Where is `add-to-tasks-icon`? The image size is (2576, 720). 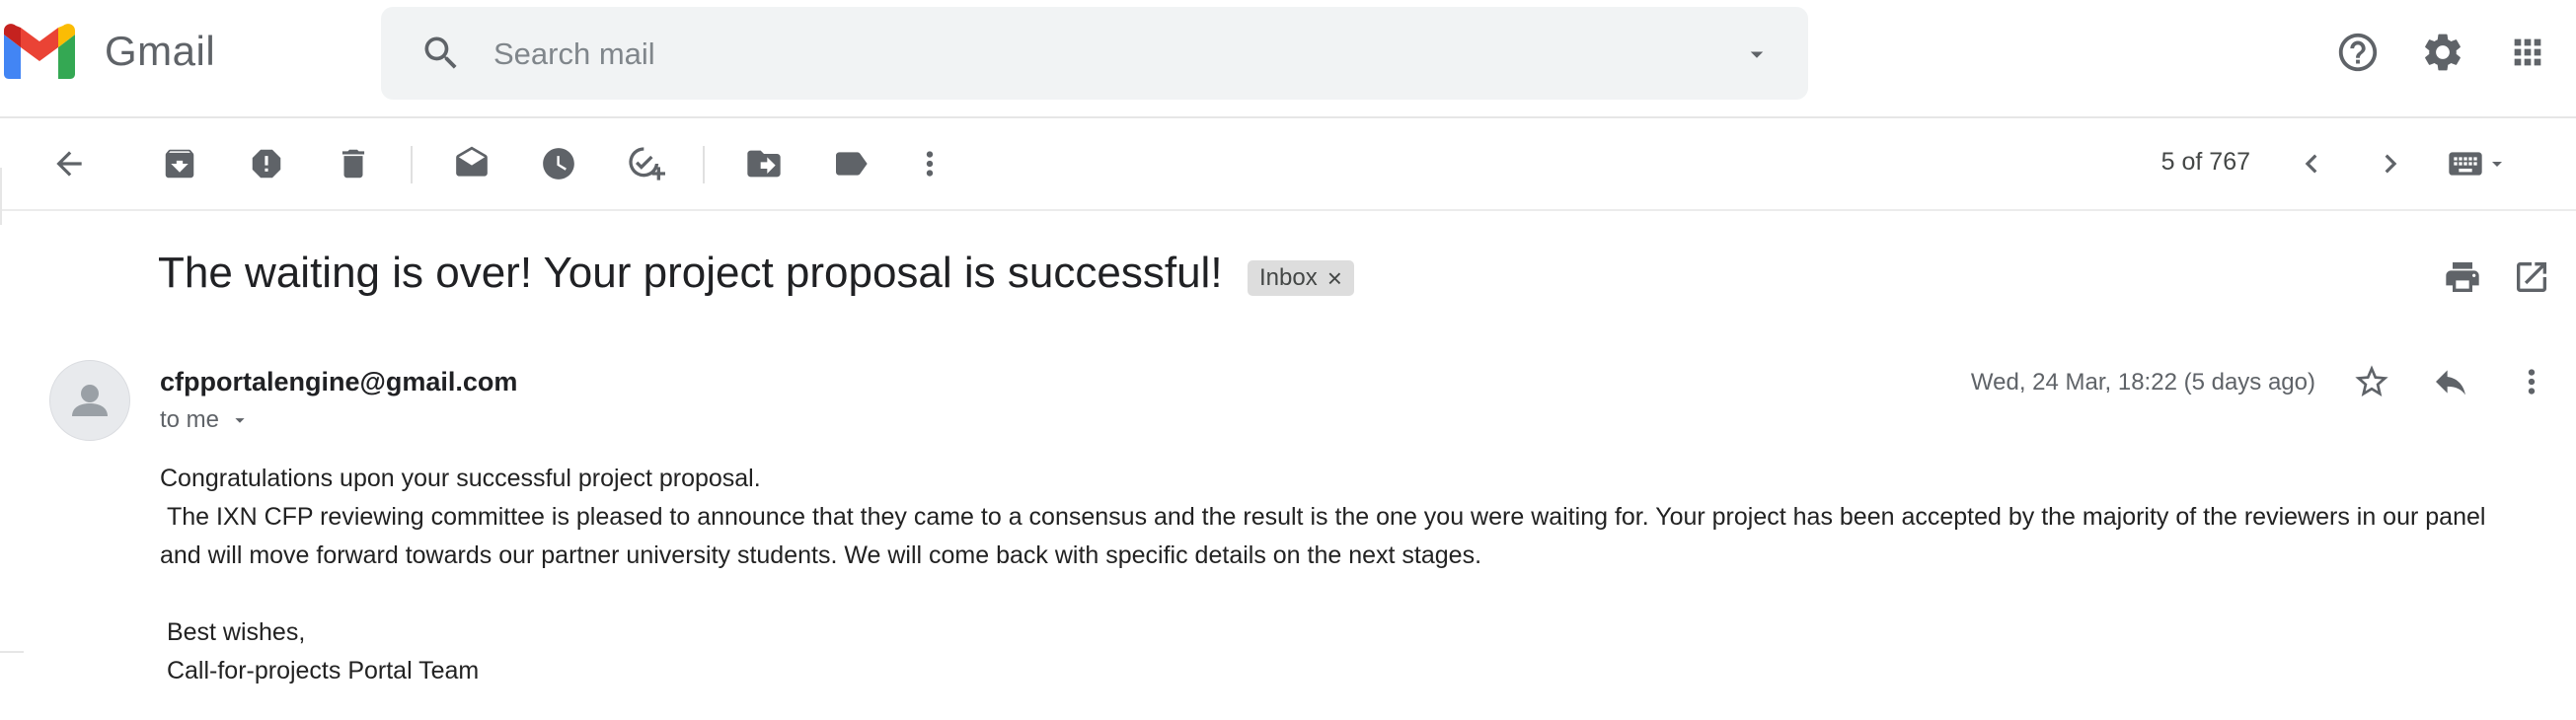 add-to-tasks-icon is located at coordinates (645, 163).